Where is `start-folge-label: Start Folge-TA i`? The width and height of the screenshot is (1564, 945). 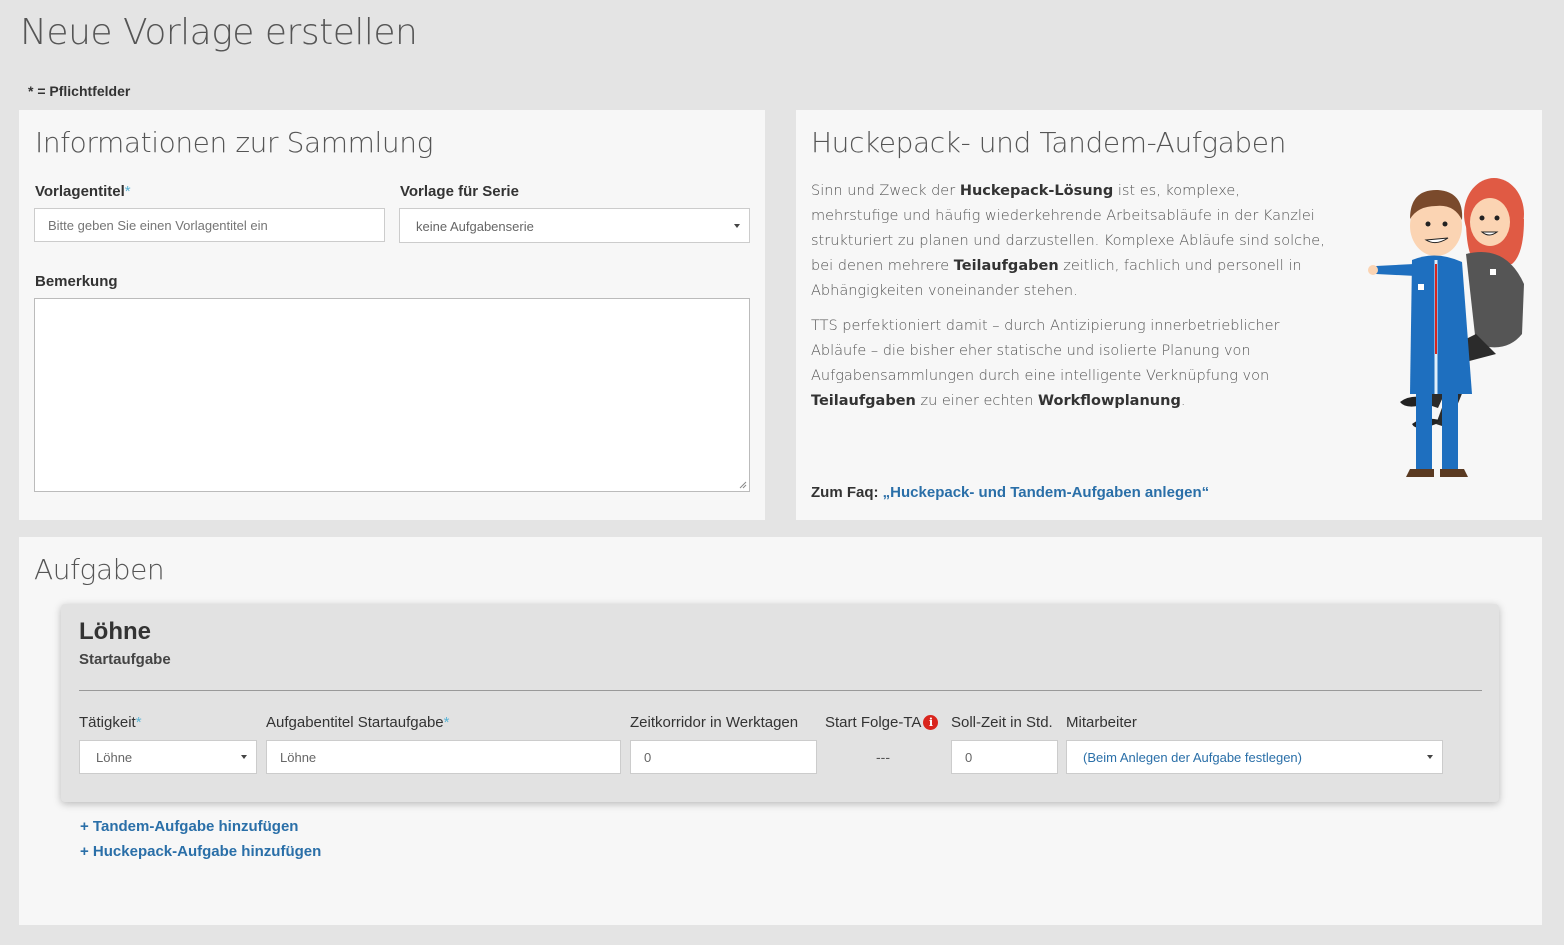
start-folge-label: Start Folge-TA i is located at coordinates (882, 722).